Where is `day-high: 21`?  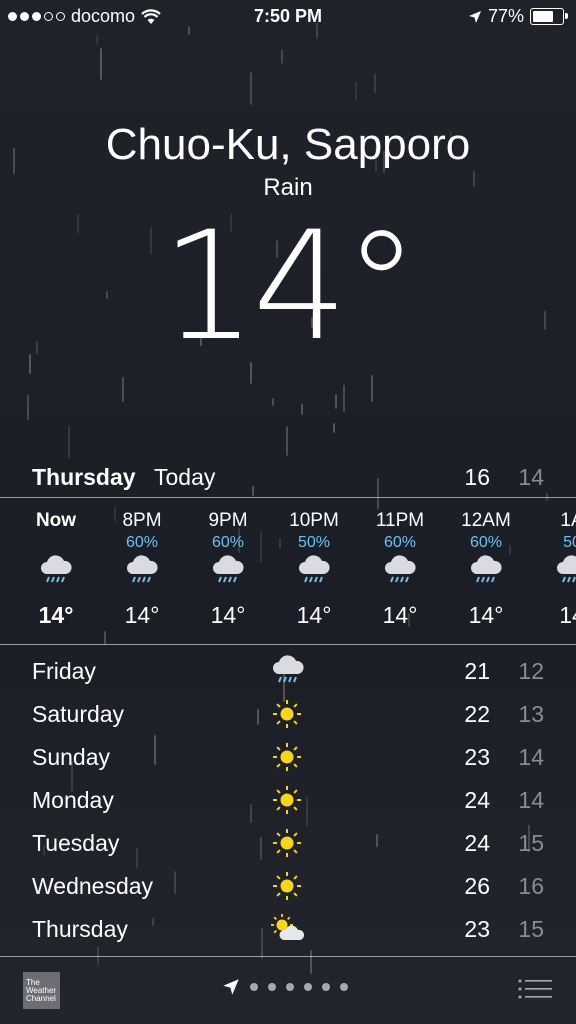
day-high: 21 is located at coordinates (477, 671).